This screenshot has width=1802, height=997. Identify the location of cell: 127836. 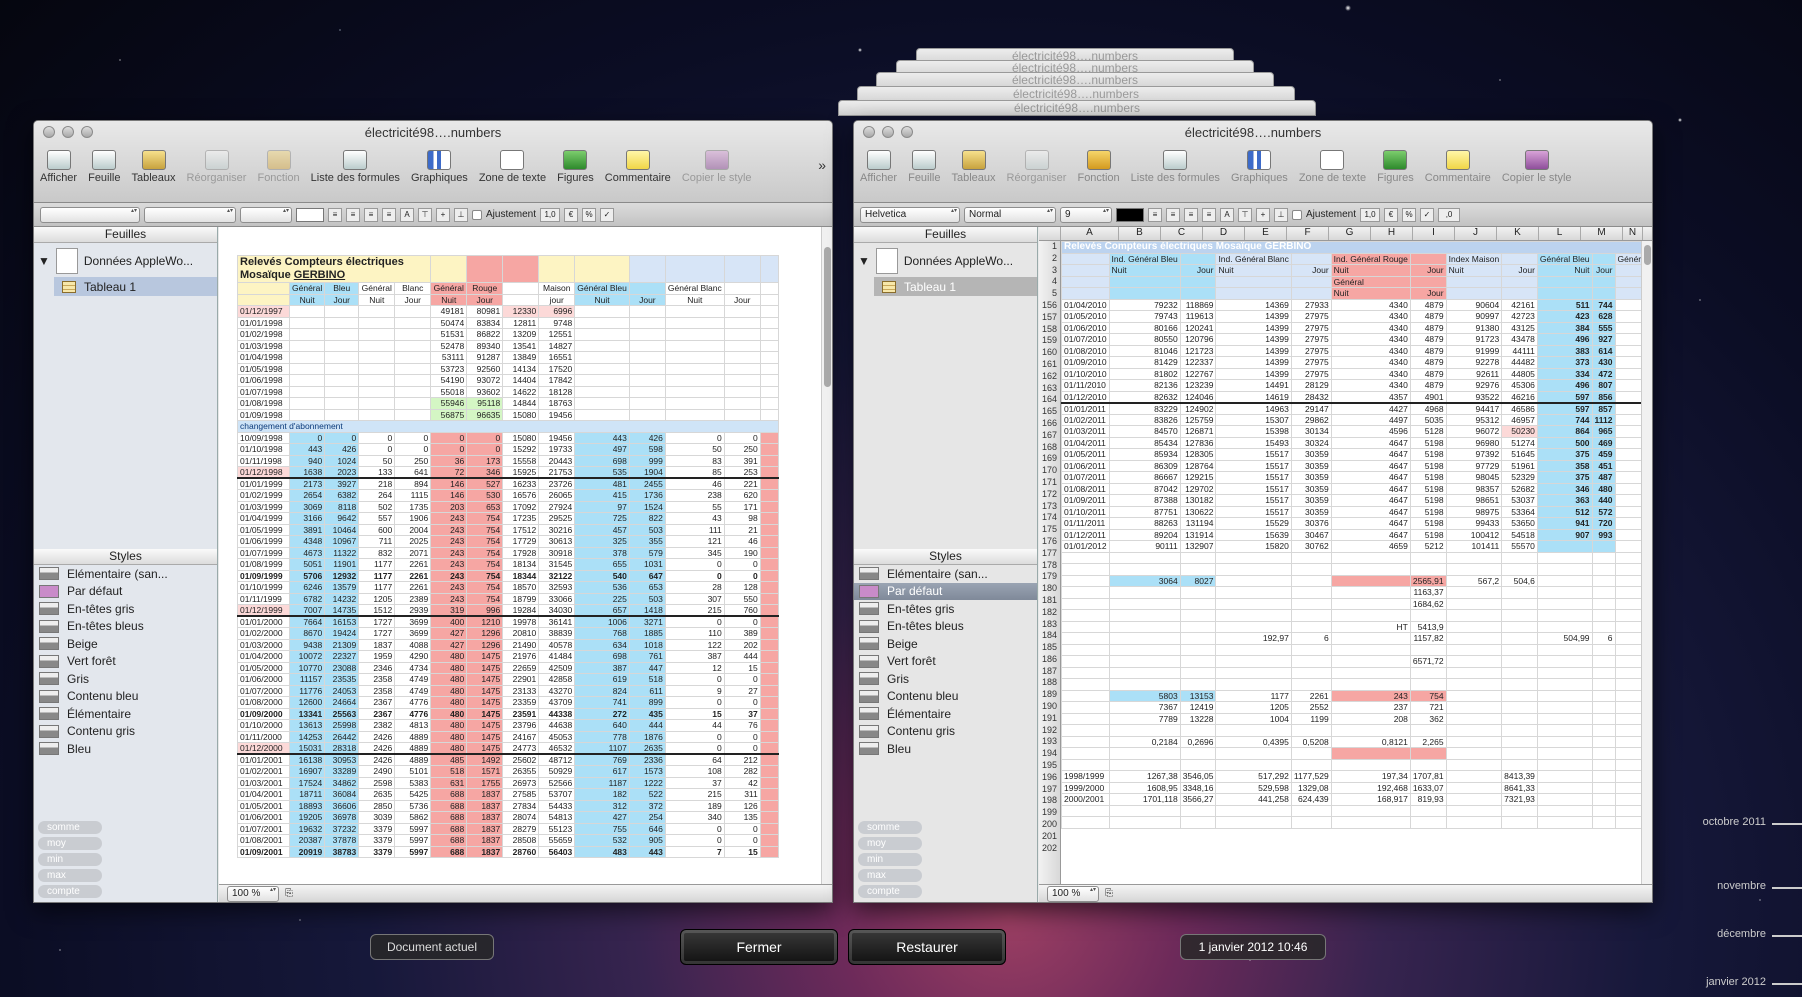
(1198, 442).